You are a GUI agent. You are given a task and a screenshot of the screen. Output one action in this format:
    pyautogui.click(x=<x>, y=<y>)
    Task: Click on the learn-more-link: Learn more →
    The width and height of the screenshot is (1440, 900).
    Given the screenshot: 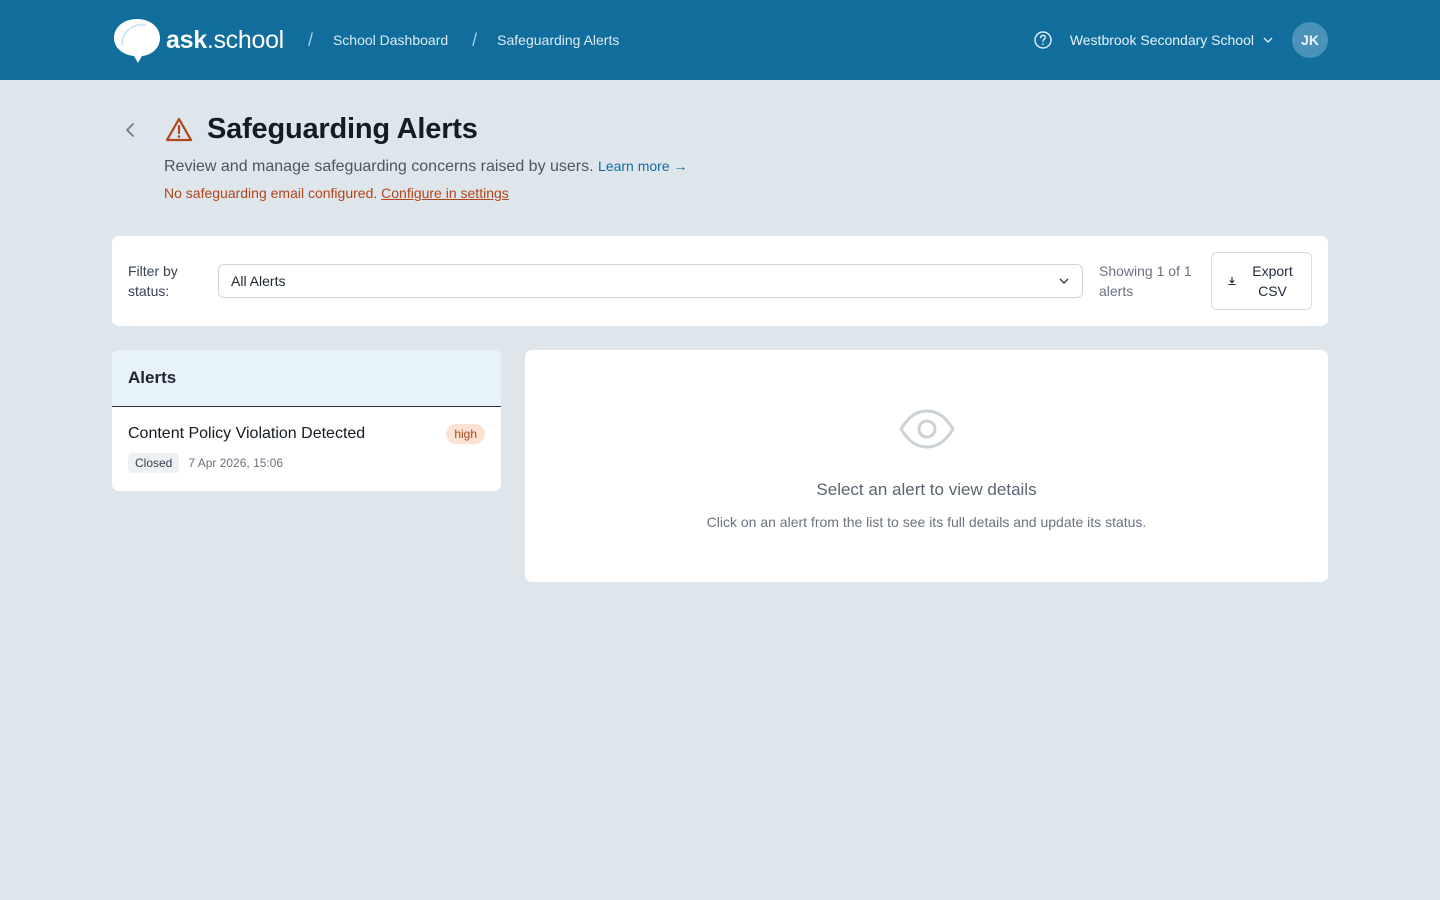 What is the action you would take?
    pyautogui.click(x=642, y=166)
    